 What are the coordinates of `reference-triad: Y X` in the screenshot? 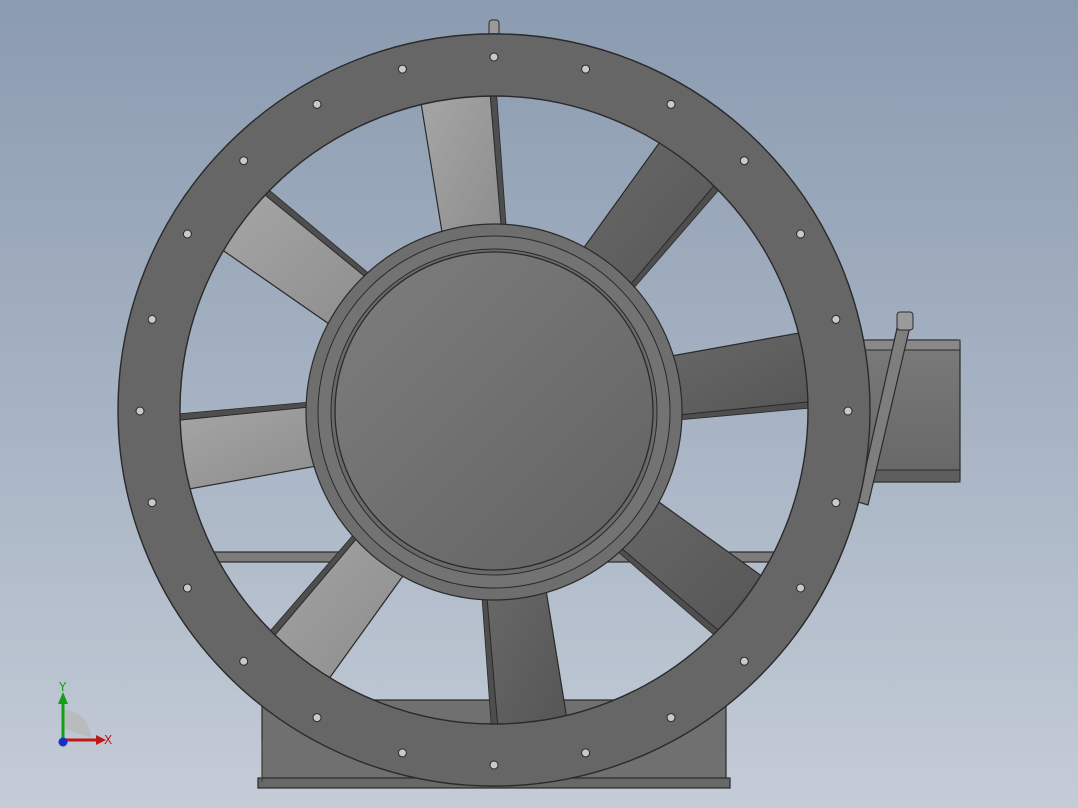 It's located at (85, 720).